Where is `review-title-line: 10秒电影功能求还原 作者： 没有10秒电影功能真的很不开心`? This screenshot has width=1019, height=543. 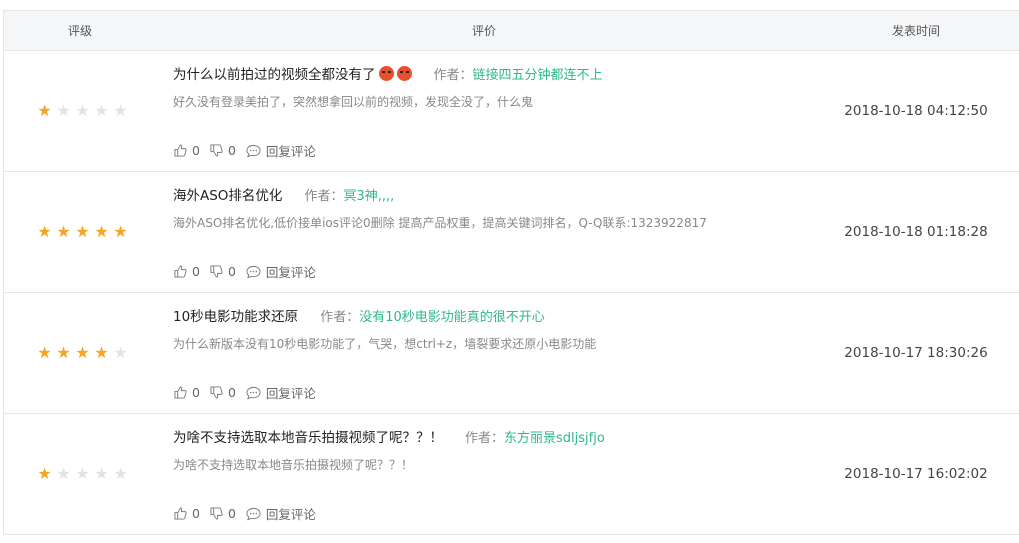
review-title-line: 10秒电影功能求还原 作者： 没有10秒电影功能真的很不开心 is located at coordinates (359, 315).